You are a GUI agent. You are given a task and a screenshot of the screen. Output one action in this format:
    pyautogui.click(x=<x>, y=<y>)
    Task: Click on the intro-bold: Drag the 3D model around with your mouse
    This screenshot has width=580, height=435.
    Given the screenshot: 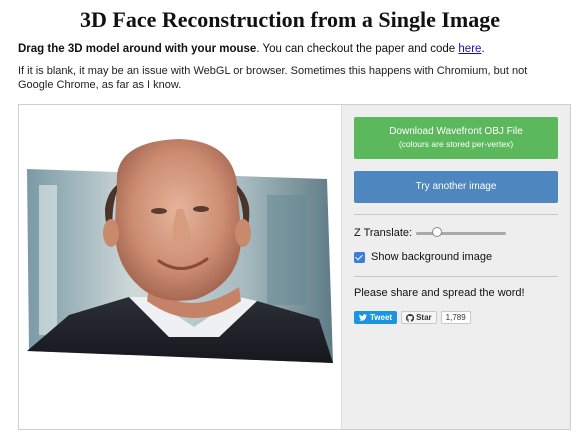 What is the action you would take?
    pyautogui.click(x=137, y=49)
    